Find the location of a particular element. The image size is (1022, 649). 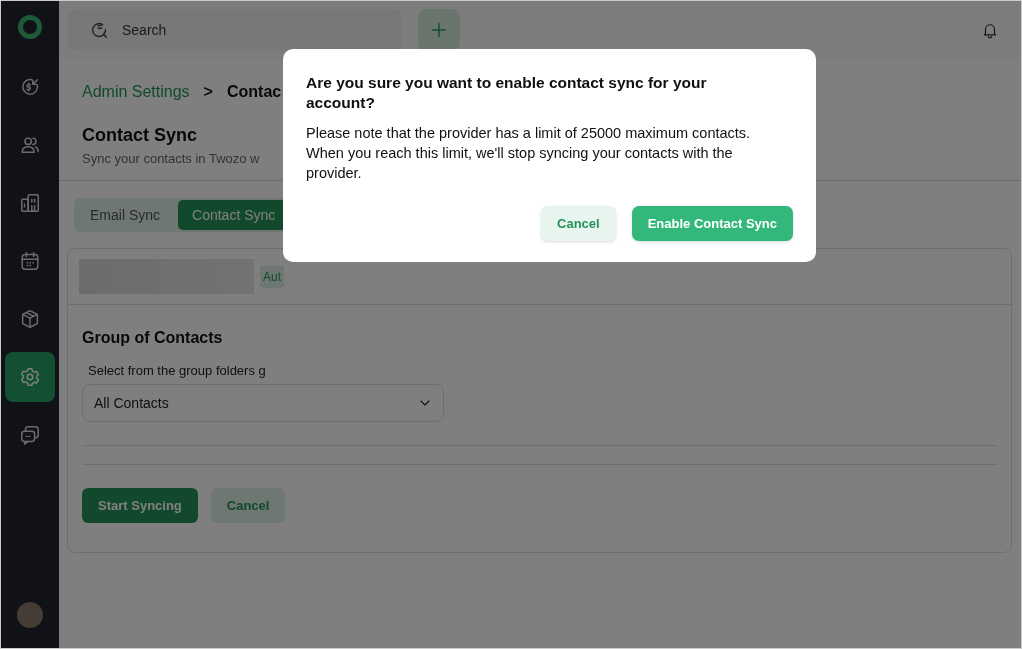

calendar-icon is located at coordinates (30, 261).